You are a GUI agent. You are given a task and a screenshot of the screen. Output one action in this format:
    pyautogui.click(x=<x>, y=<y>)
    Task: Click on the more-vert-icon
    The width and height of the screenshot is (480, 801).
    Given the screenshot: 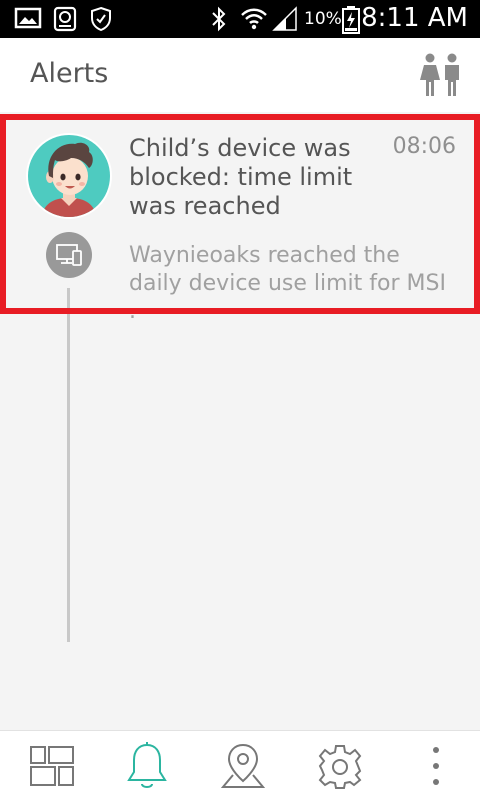 What is the action you would take?
    pyautogui.click(x=436, y=766)
    